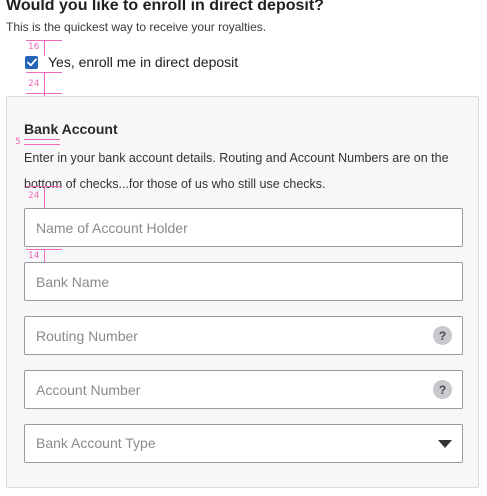  What do you see at coordinates (18, 142) in the screenshot?
I see `spacing-label: 5` at bounding box center [18, 142].